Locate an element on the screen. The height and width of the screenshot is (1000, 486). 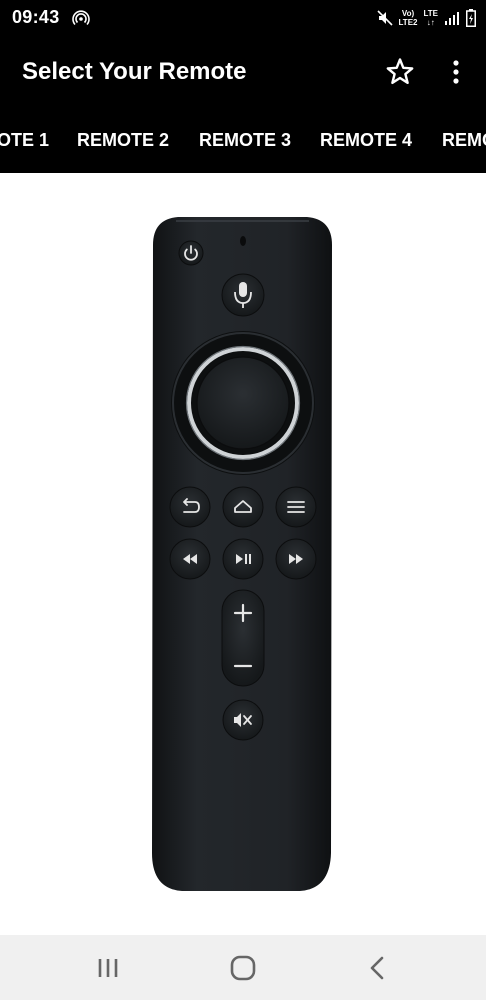
volume-up-button is located at coordinates (243, 614).